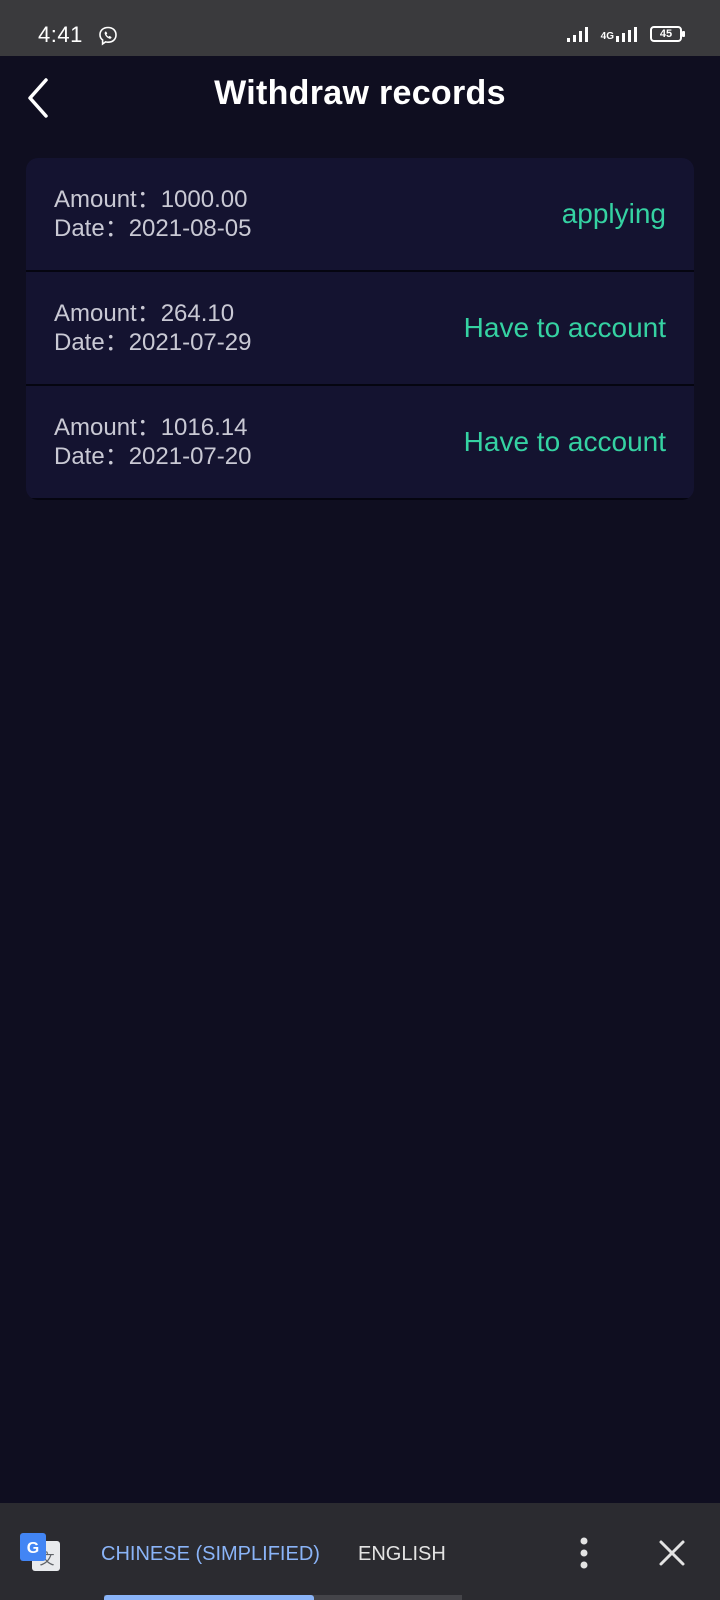 This screenshot has height=1600, width=720. I want to click on signal-4g-icon, so click(626, 34).